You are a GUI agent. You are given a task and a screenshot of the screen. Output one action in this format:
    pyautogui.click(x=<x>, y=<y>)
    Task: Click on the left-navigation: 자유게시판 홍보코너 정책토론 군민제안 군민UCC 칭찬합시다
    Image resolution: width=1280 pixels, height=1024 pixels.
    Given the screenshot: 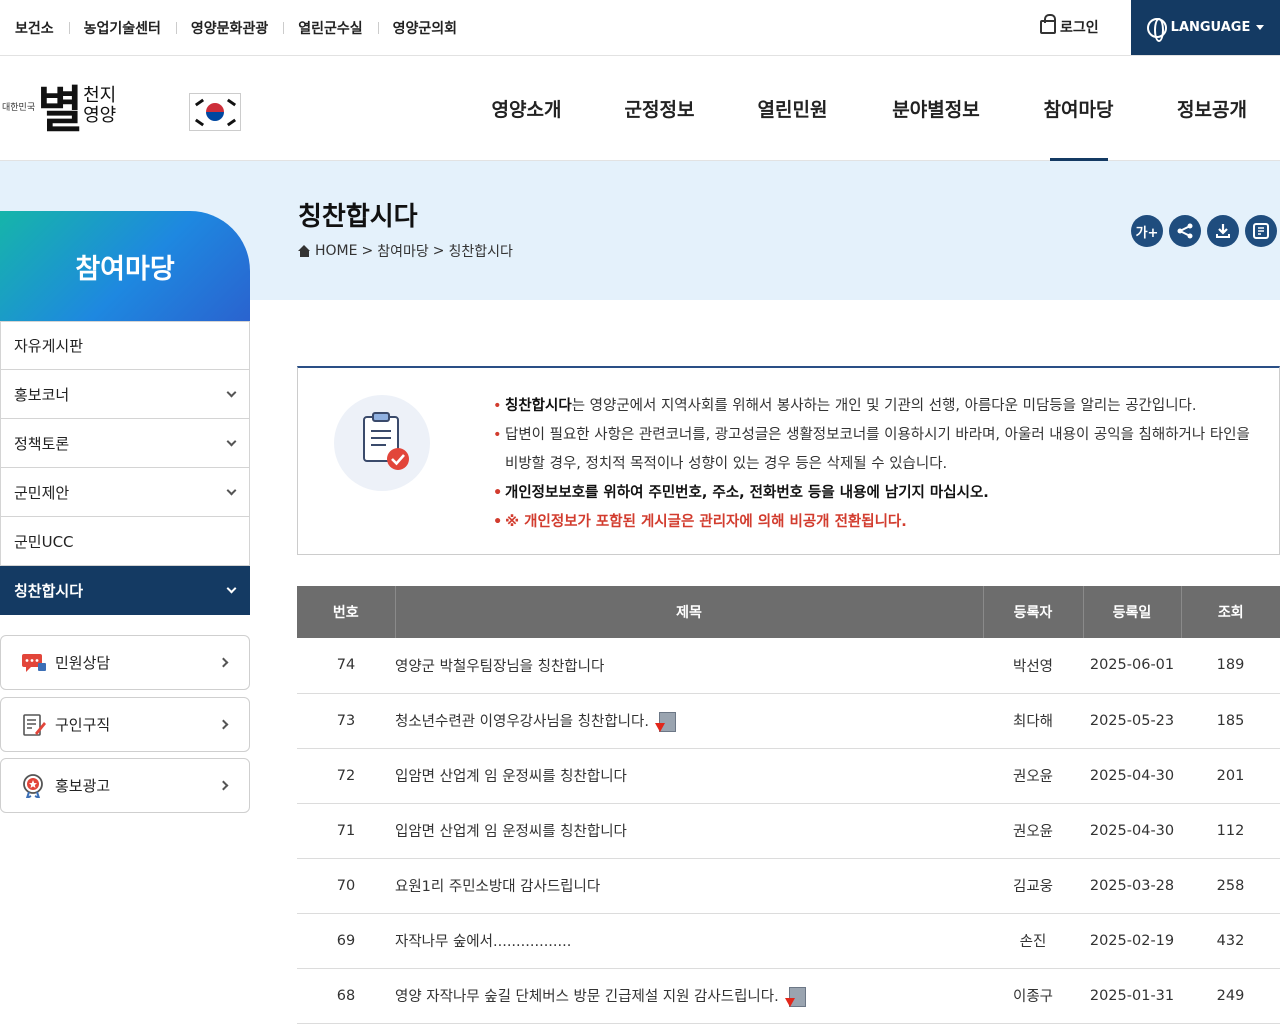 What is the action you would take?
    pyautogui.click(x=125, y=468)
    